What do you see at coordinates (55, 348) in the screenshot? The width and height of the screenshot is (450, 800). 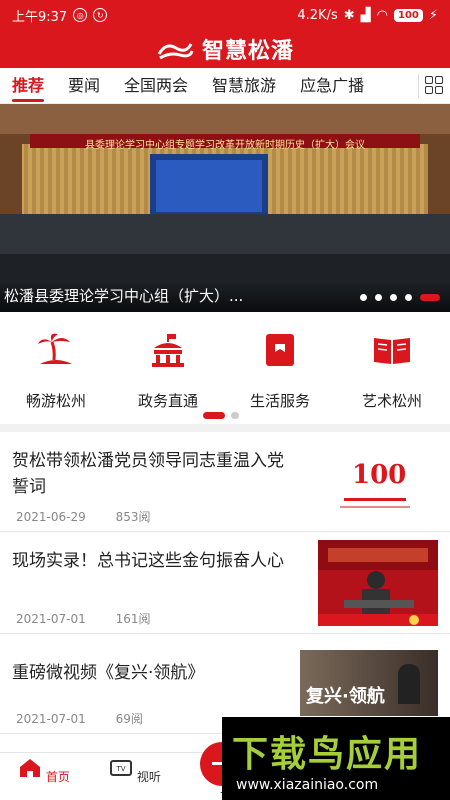 I see `palm-tree-icon` at bounding box center [55, 348].